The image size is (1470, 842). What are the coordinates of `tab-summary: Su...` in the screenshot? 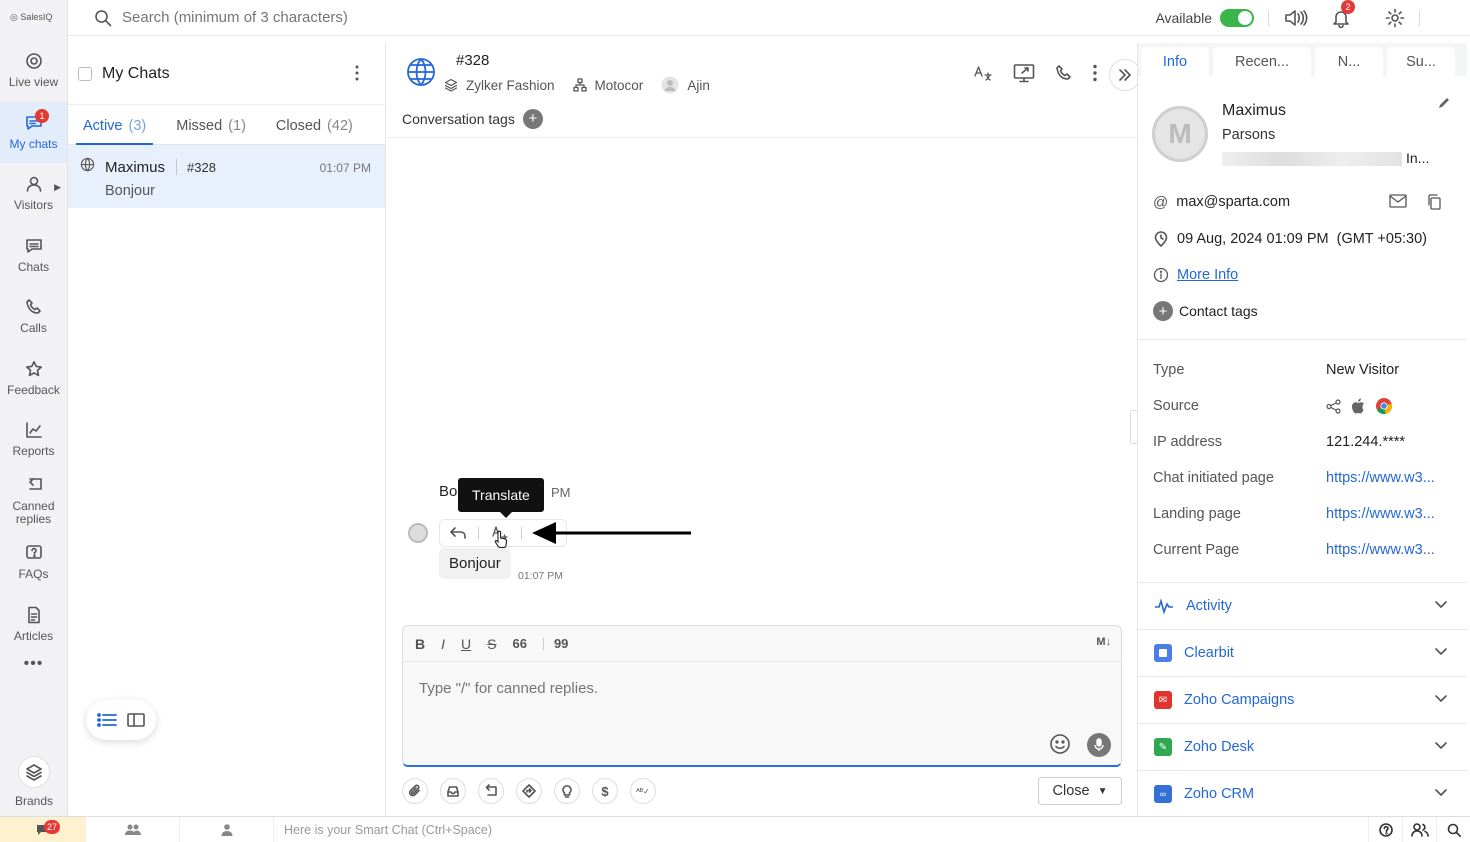 It's located at (1421, 61).